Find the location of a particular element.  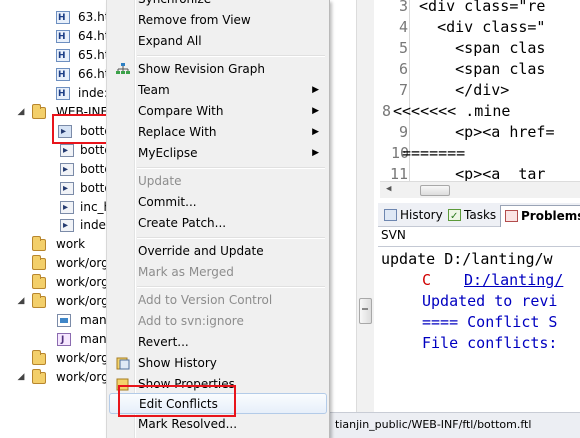

tree-item-html: inde: is located at coordinates (56, 94).